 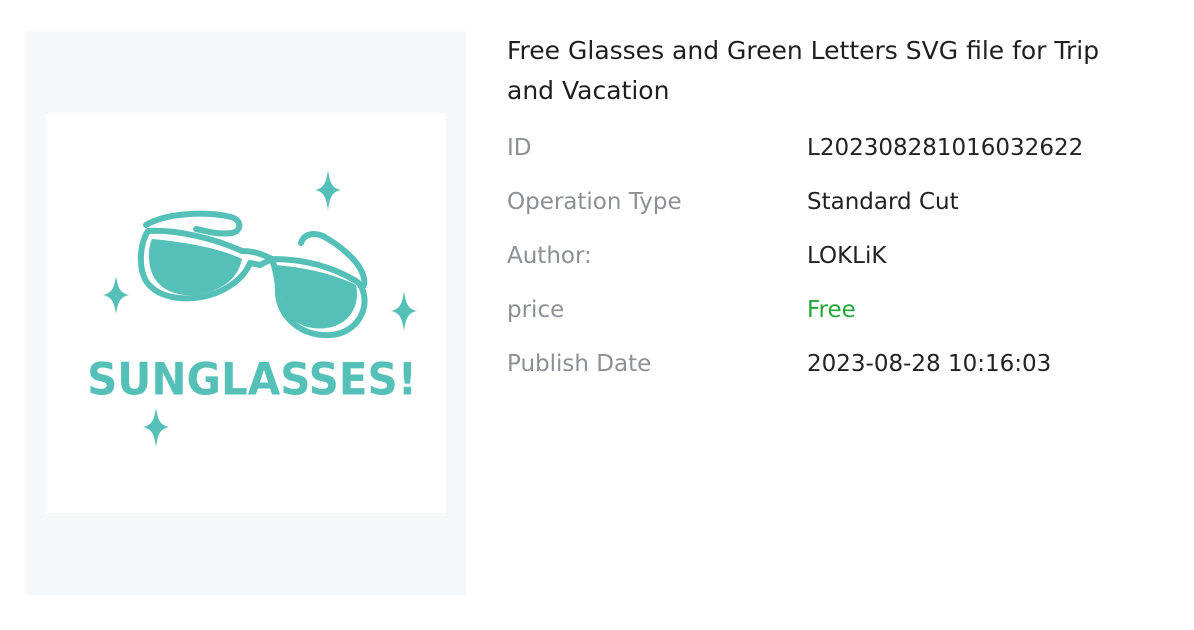 I want to click on detail-label: Publish Date, so click(x=579, y=364).